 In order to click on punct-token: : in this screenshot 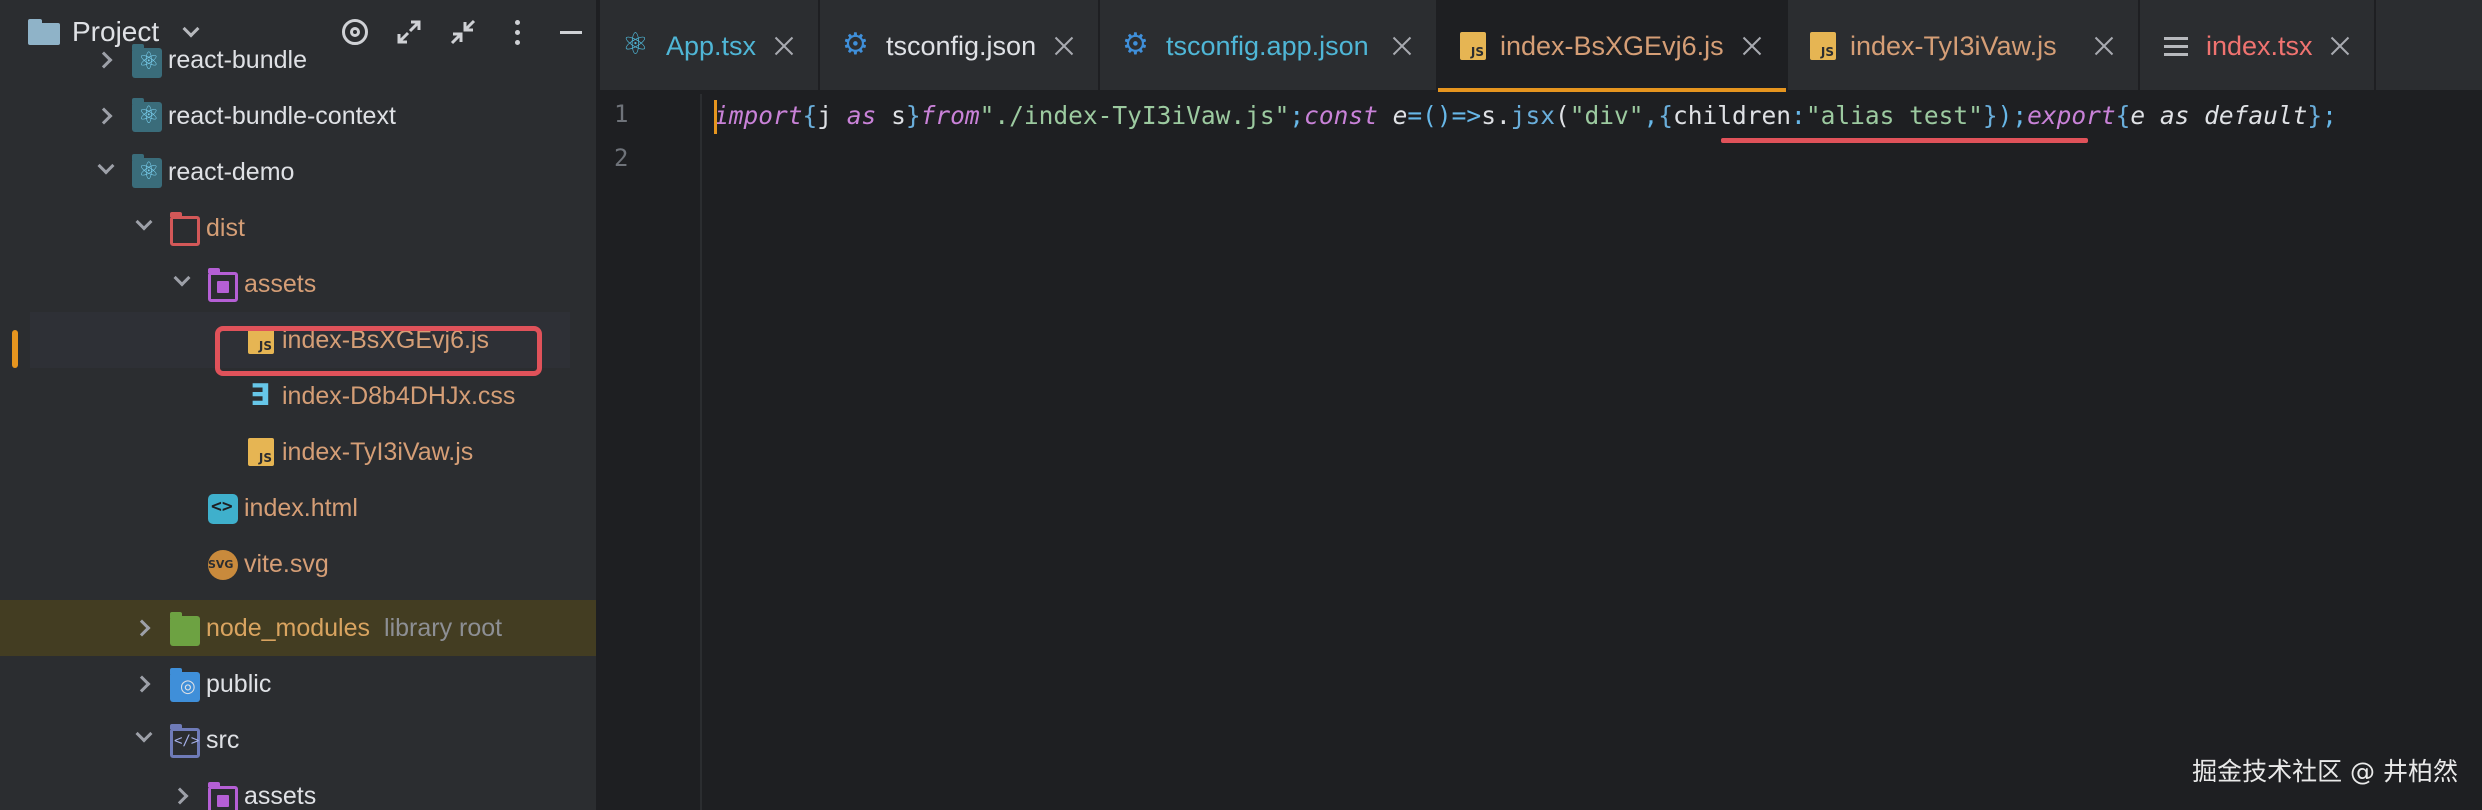, I will do `click(1798, 115)`.